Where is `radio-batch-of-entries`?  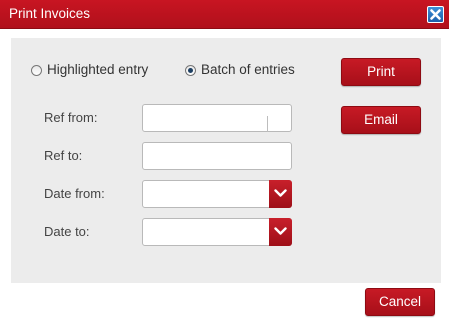 radio-batch-of-entries is located at coordinates (190, 70).